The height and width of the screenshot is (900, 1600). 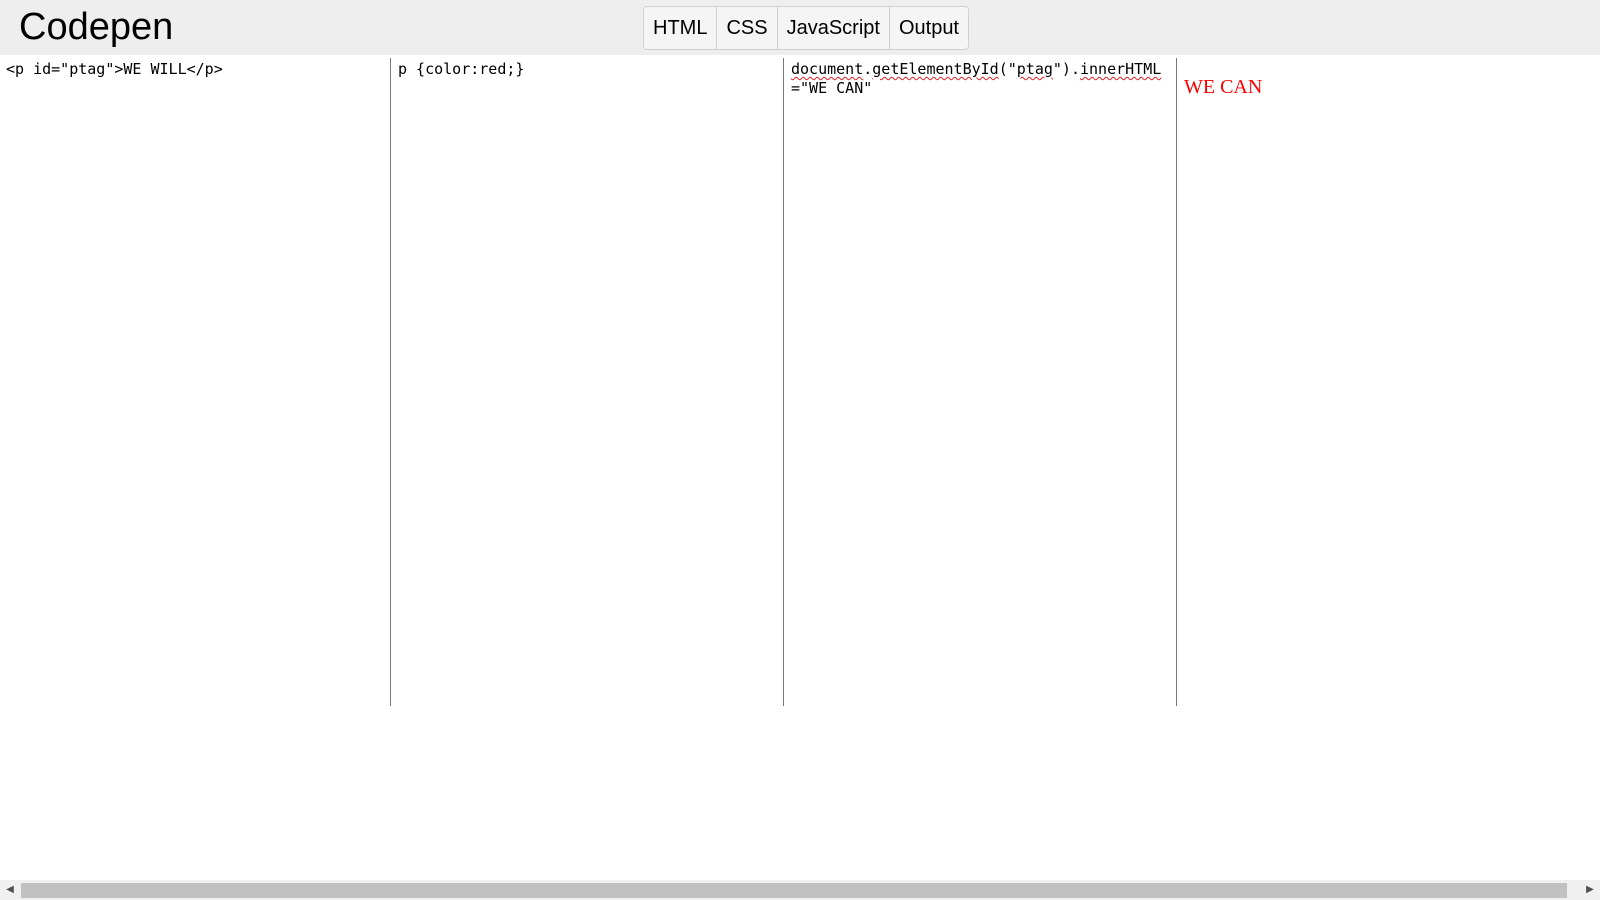 What do you see at coordinates (827, 69) in the screenshot?
I see `js-token: document` at bounding box center [827, 69].